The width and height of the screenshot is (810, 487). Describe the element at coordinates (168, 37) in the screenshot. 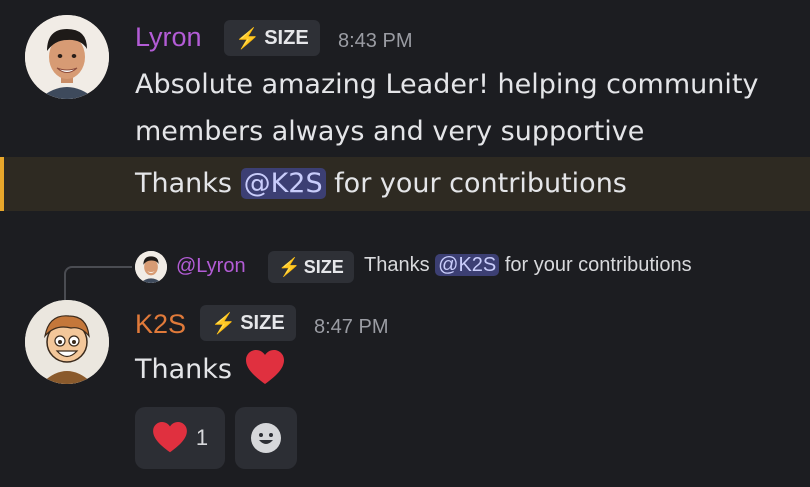

I see `author-name: Lyron` at that location.